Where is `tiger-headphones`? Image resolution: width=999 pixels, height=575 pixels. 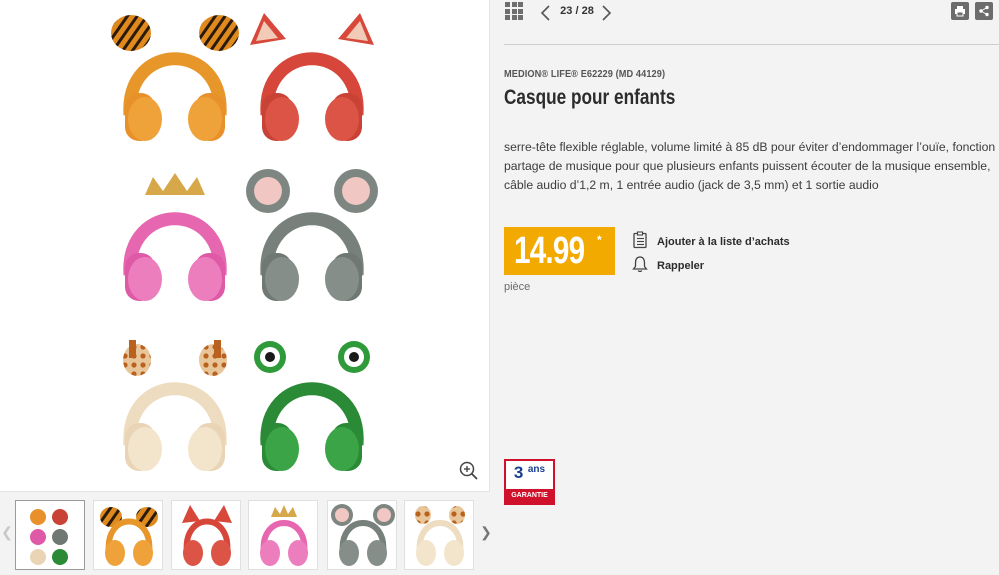
tiger-headphones is located at coordinates (175, 78).